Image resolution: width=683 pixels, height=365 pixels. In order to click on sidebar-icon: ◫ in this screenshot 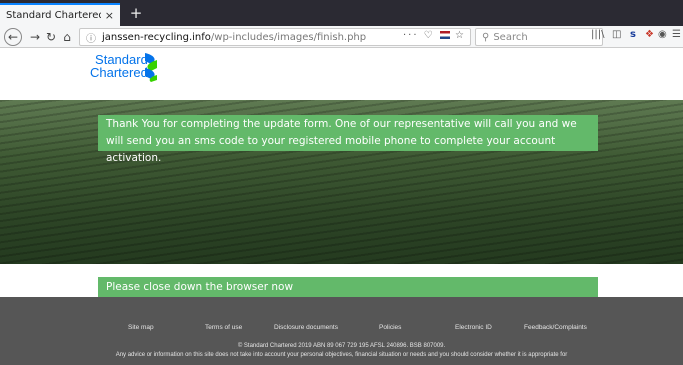, I will do `click(616, 34)`.